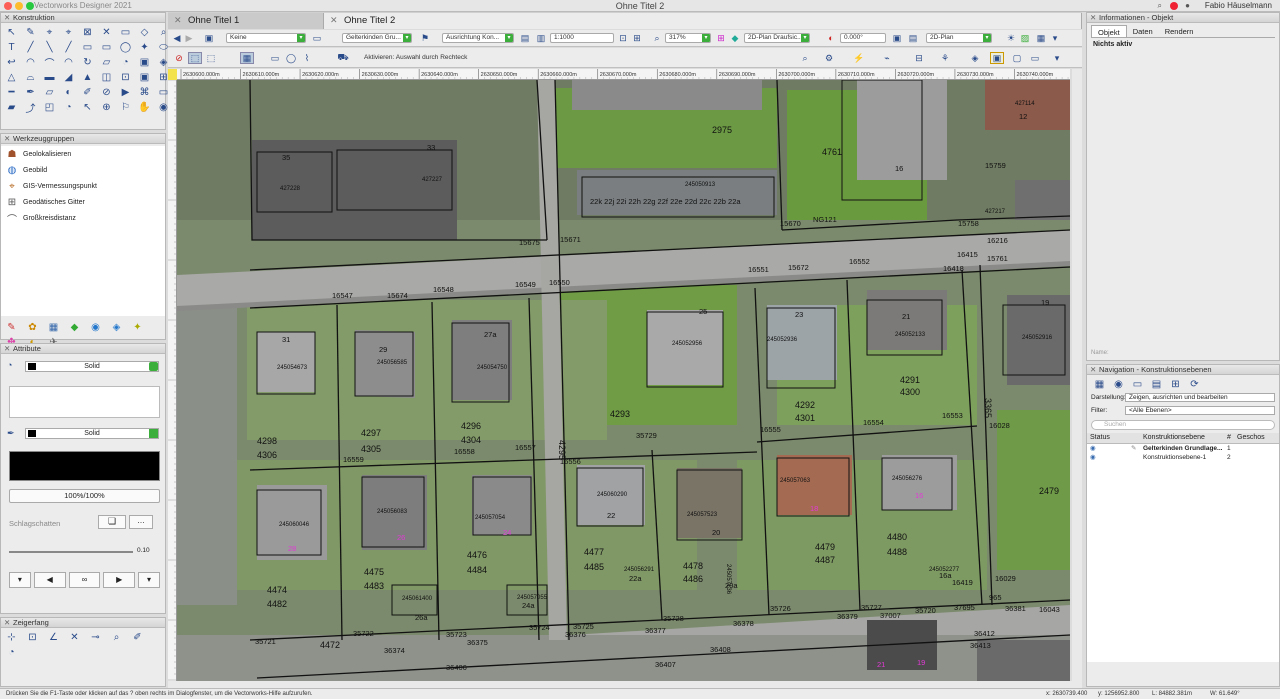 This screenshot has height=699, width=1280. What do you see at coordinates (1194, 384) in the screenshot?
I see `symbols-icon: ⟳` at bounding box center [1194, 384].